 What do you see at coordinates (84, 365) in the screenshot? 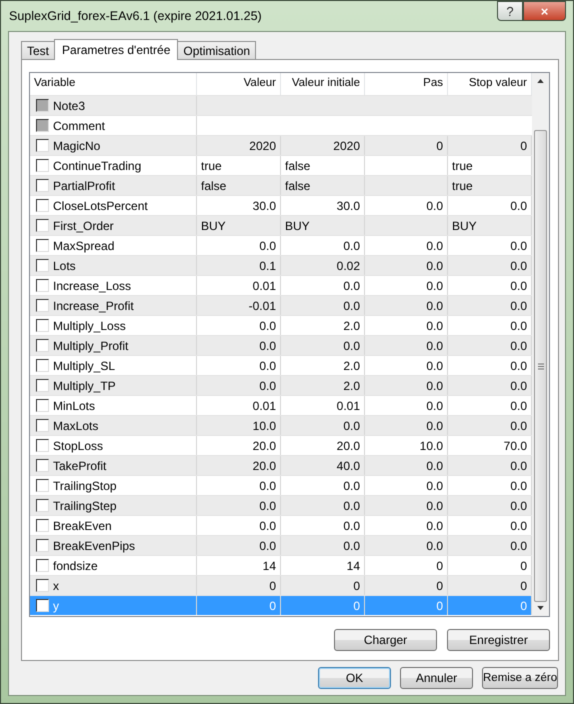
I see `variable-name: Multiply_SL` at bounding box center [84, 365].